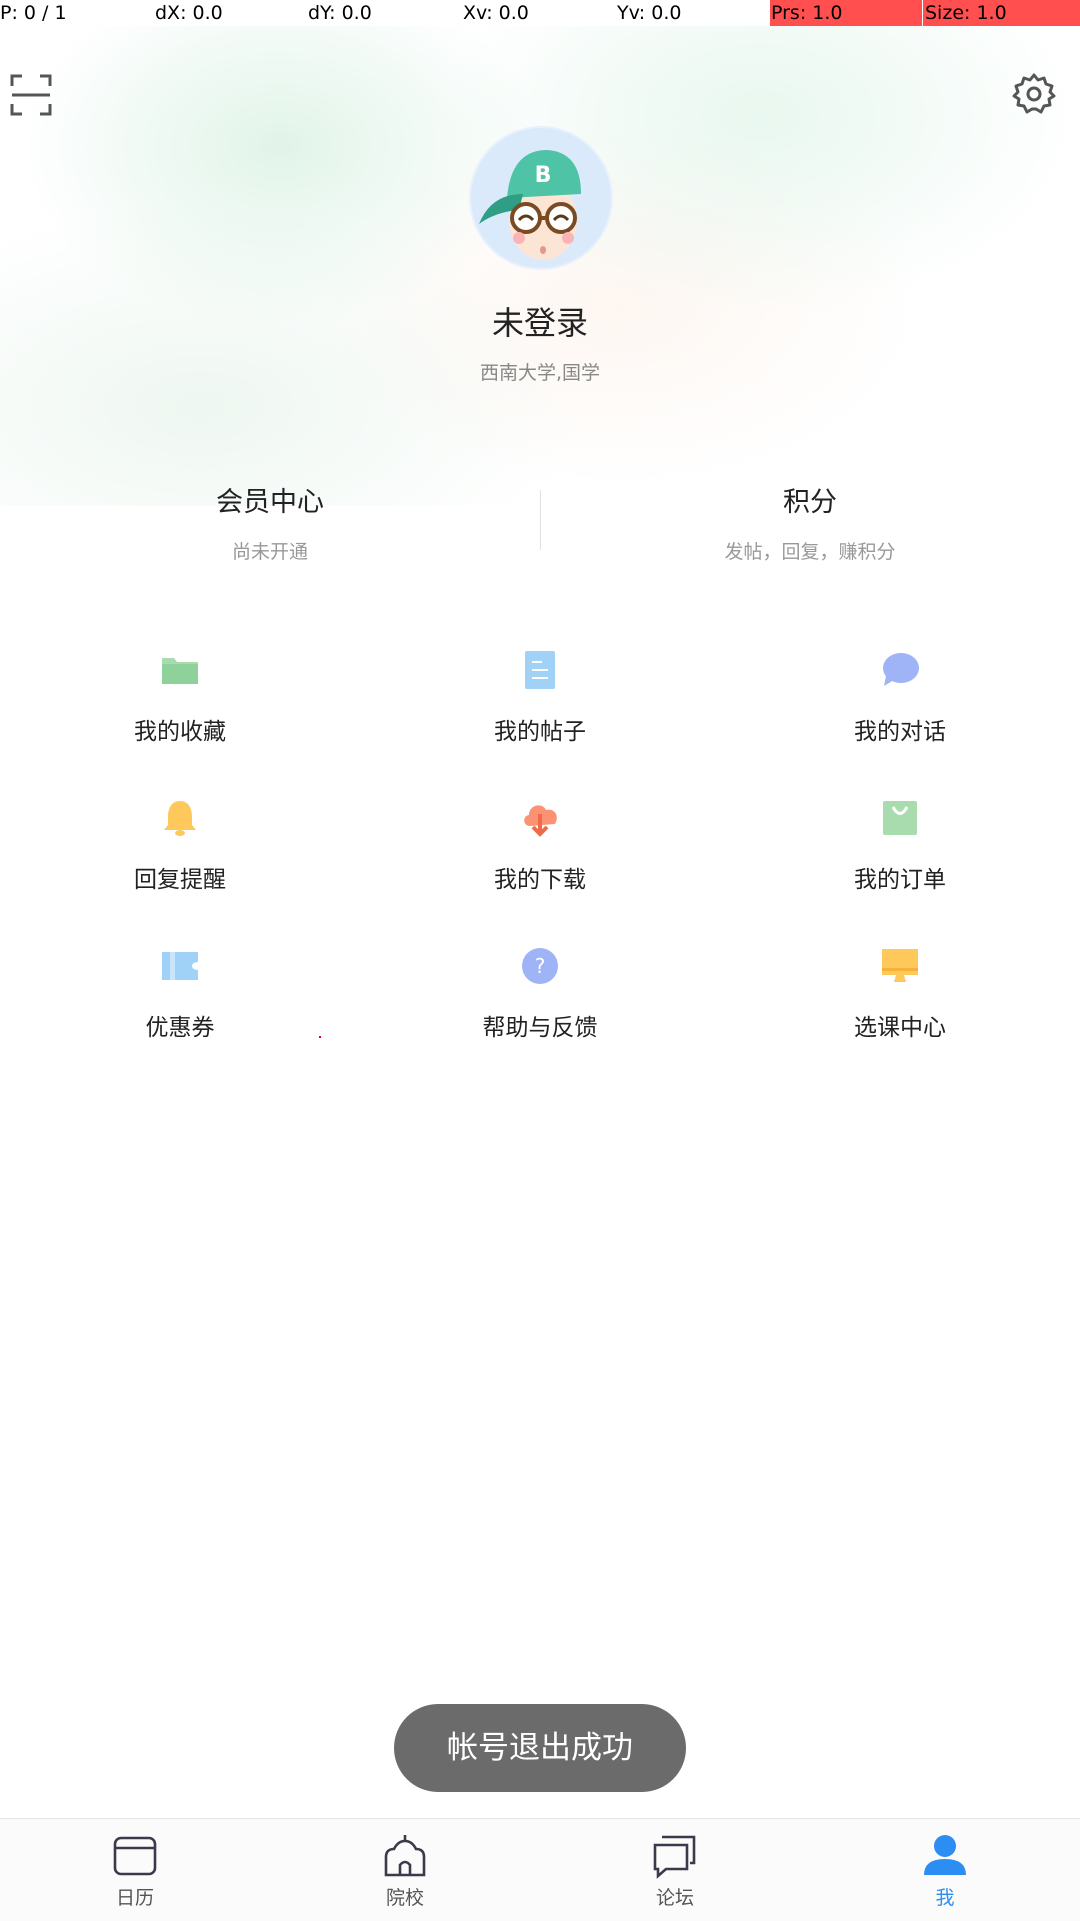  I want to click on menu-course-center: 选课中心, so click(900, 1006).